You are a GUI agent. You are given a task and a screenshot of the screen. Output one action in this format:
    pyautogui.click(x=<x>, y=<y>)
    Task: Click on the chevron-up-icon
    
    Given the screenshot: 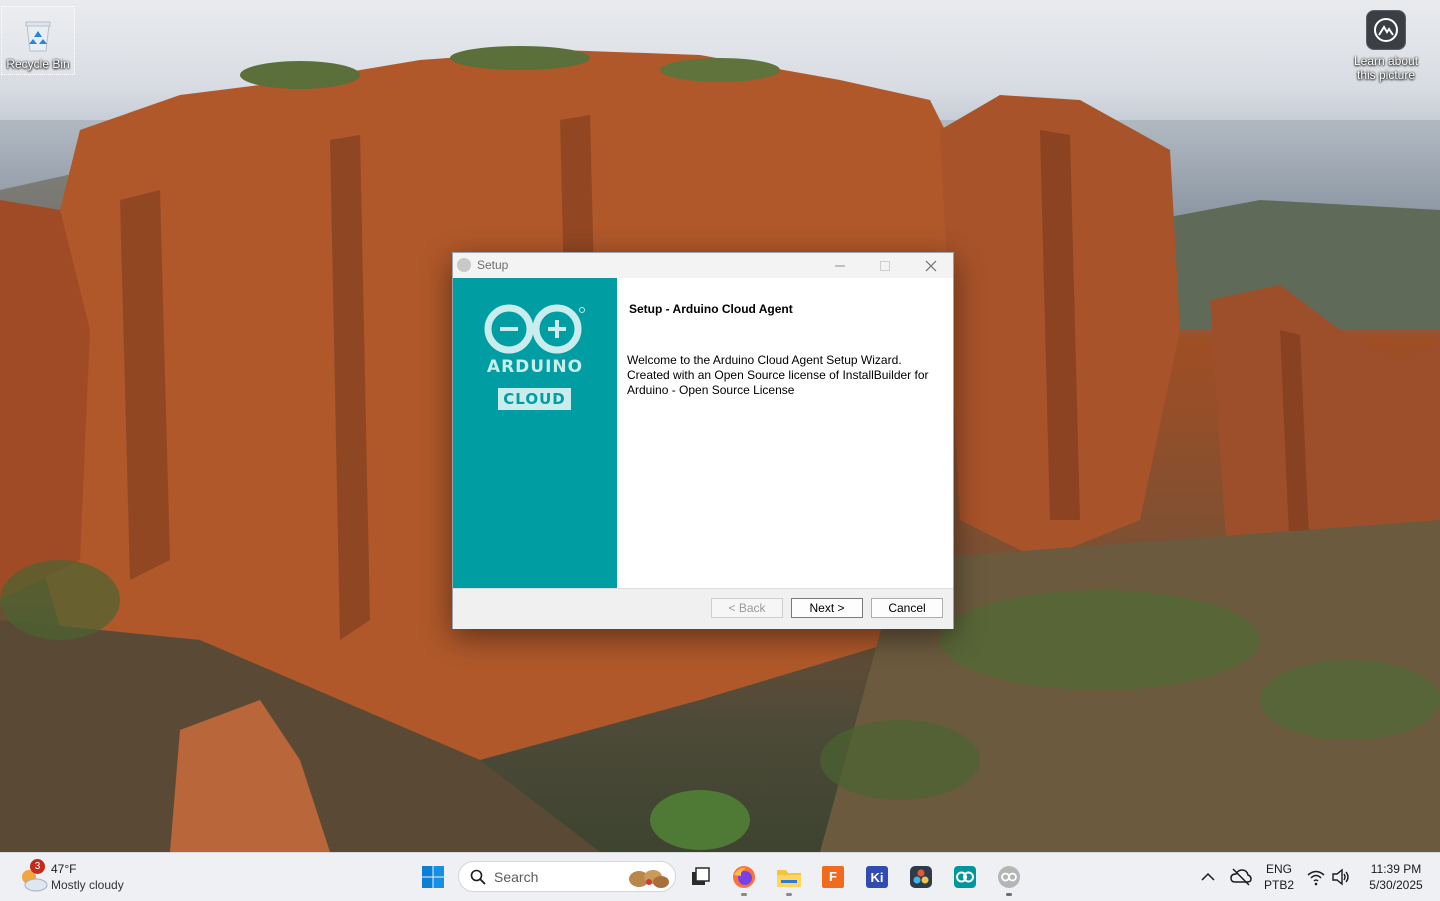 What is the action you would take?
    pyautogui.click(x=1208, y=876)
    